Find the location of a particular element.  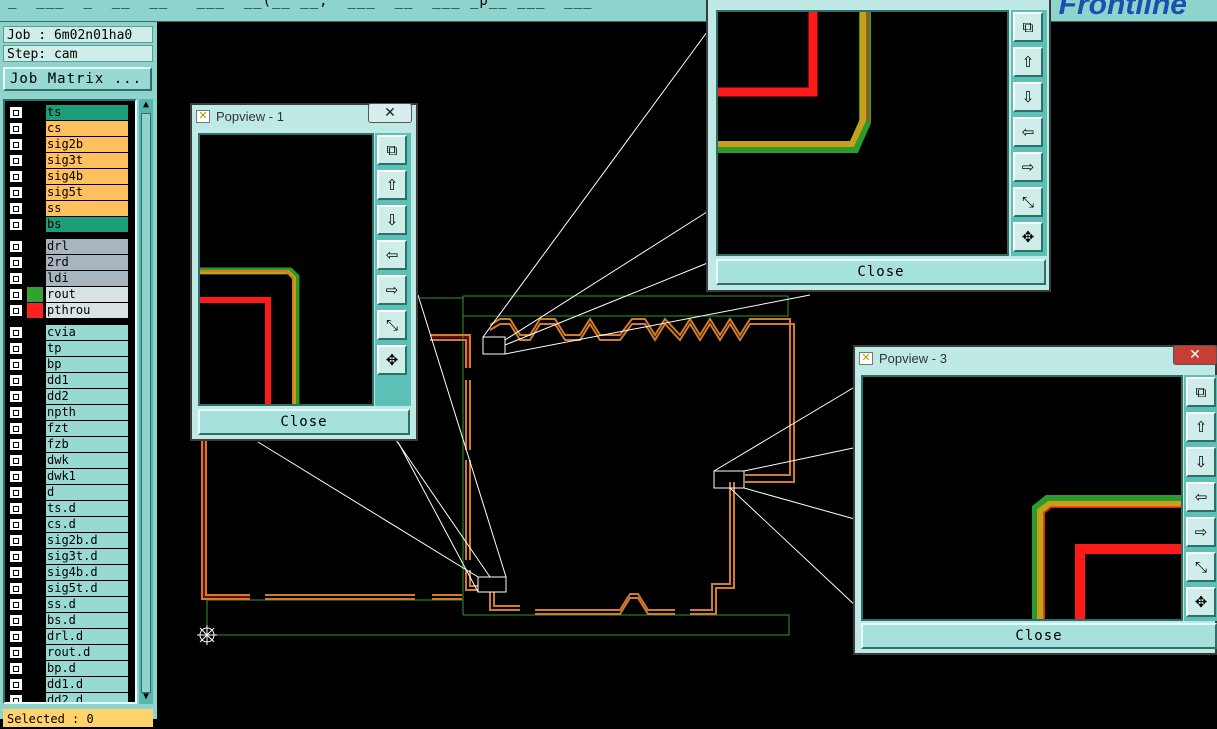

layer-name: sig4b is located at coordinates (87, 176).